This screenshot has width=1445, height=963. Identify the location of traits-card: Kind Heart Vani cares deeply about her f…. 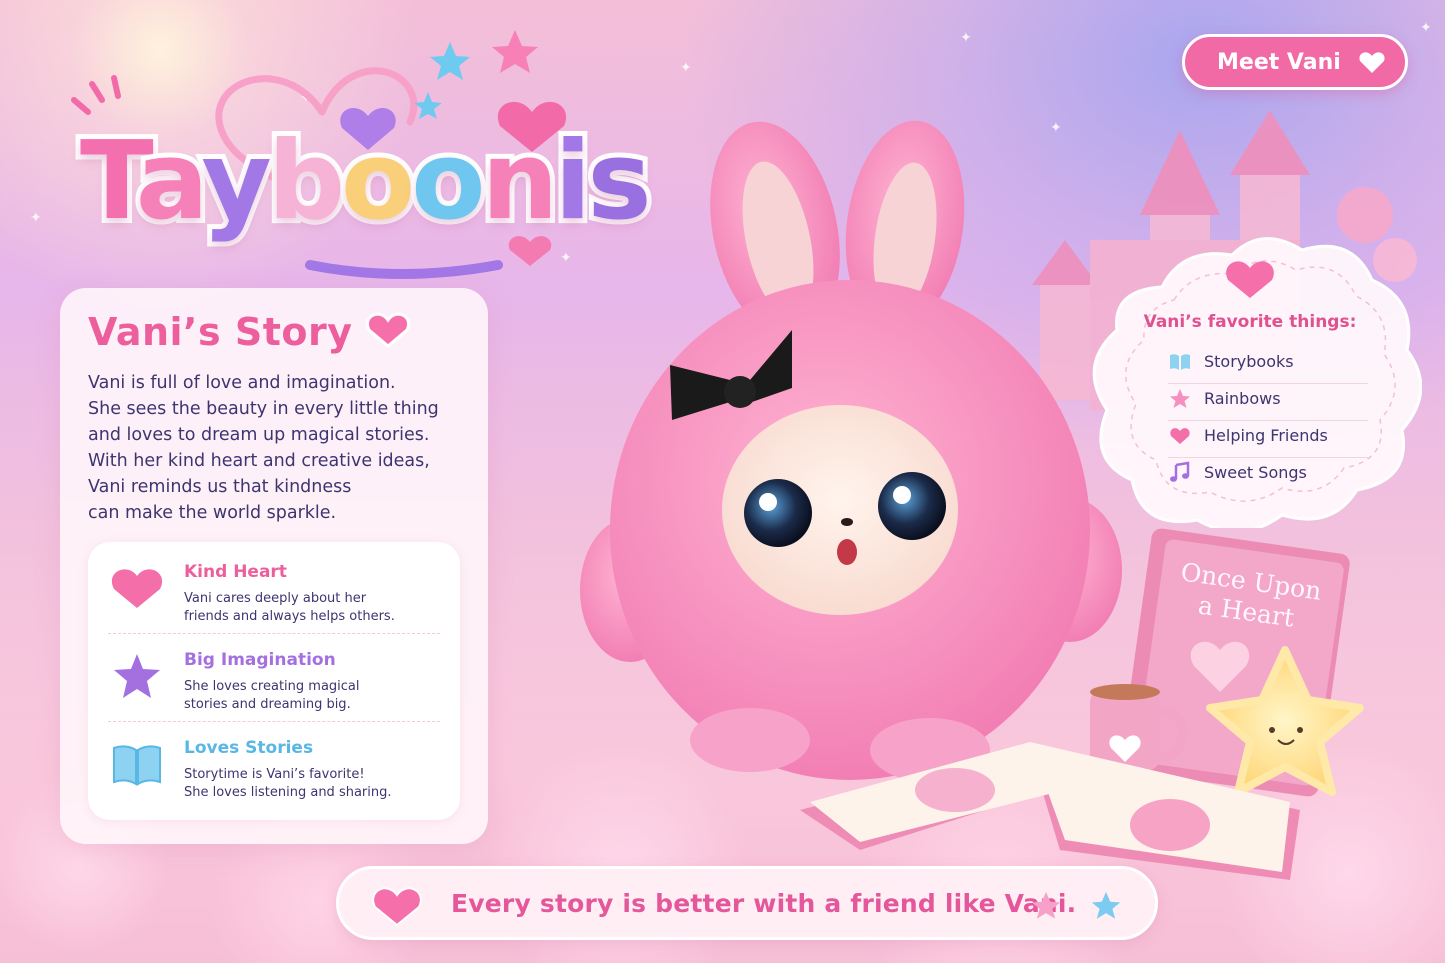
(274, 681).